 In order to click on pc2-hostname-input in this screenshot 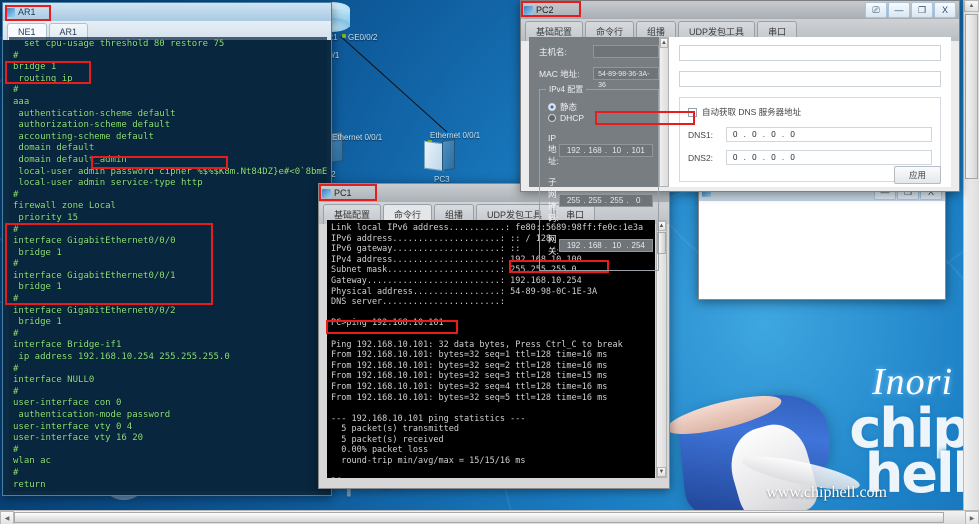, I will do `click(626, 51)`.